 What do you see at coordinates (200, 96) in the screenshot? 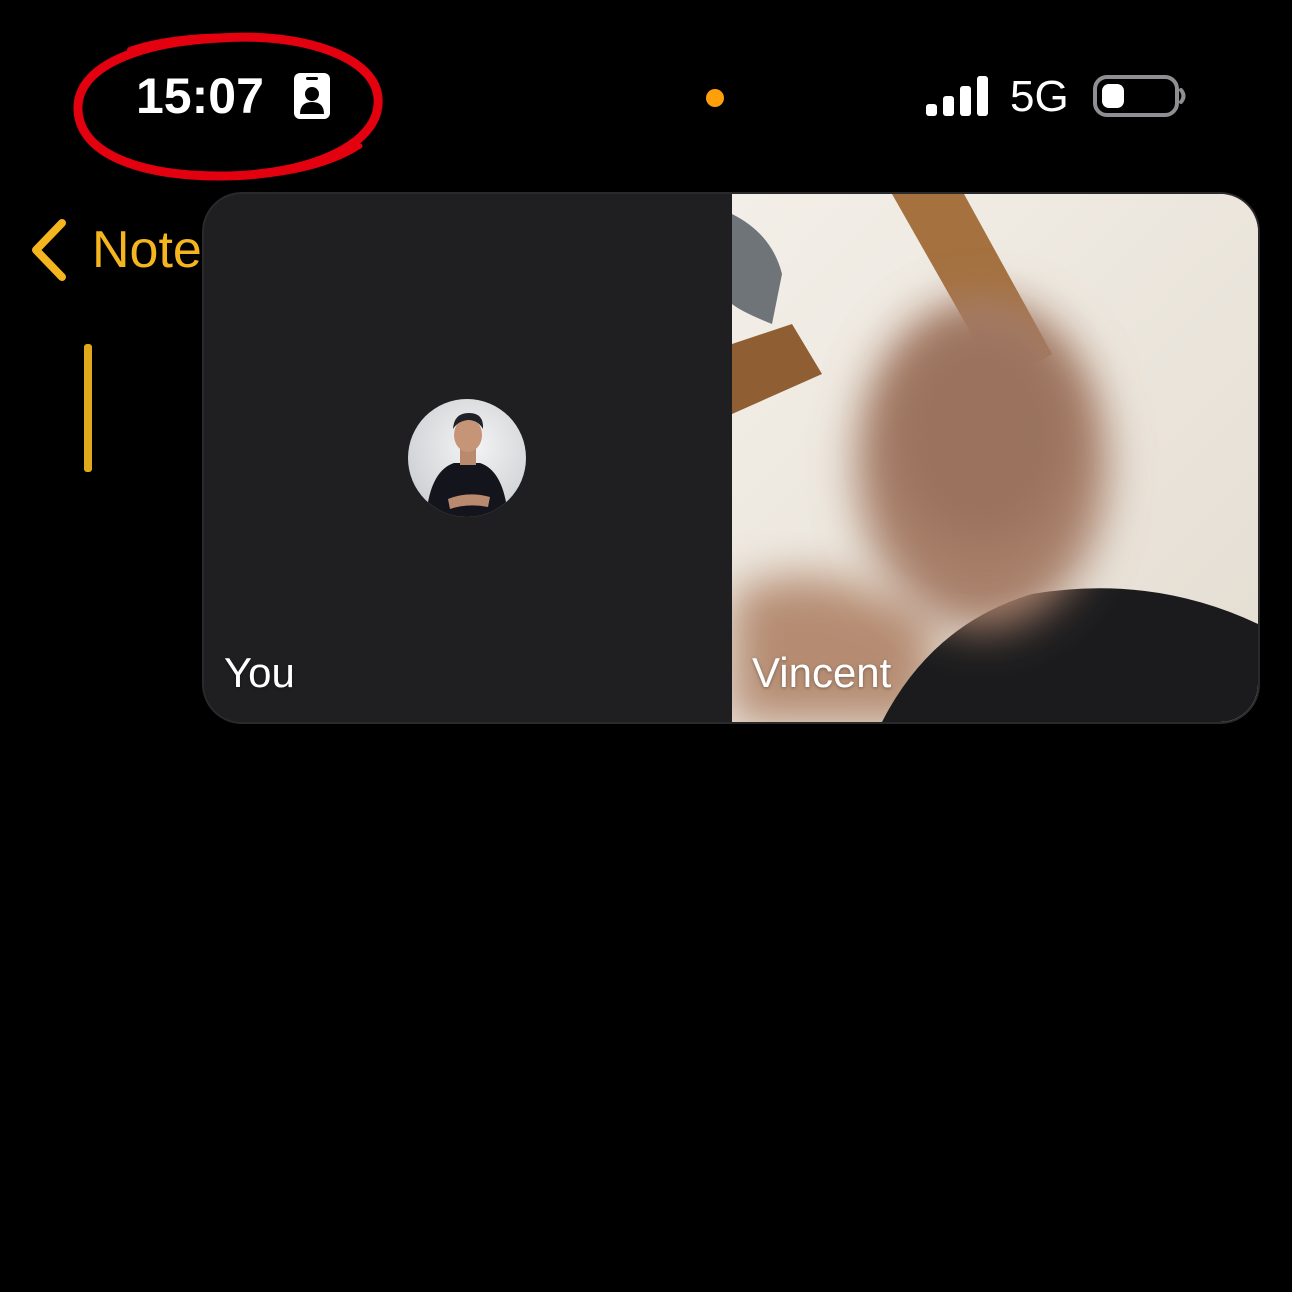
I see `status-time: 15:07` at bounding box center [200, 96].